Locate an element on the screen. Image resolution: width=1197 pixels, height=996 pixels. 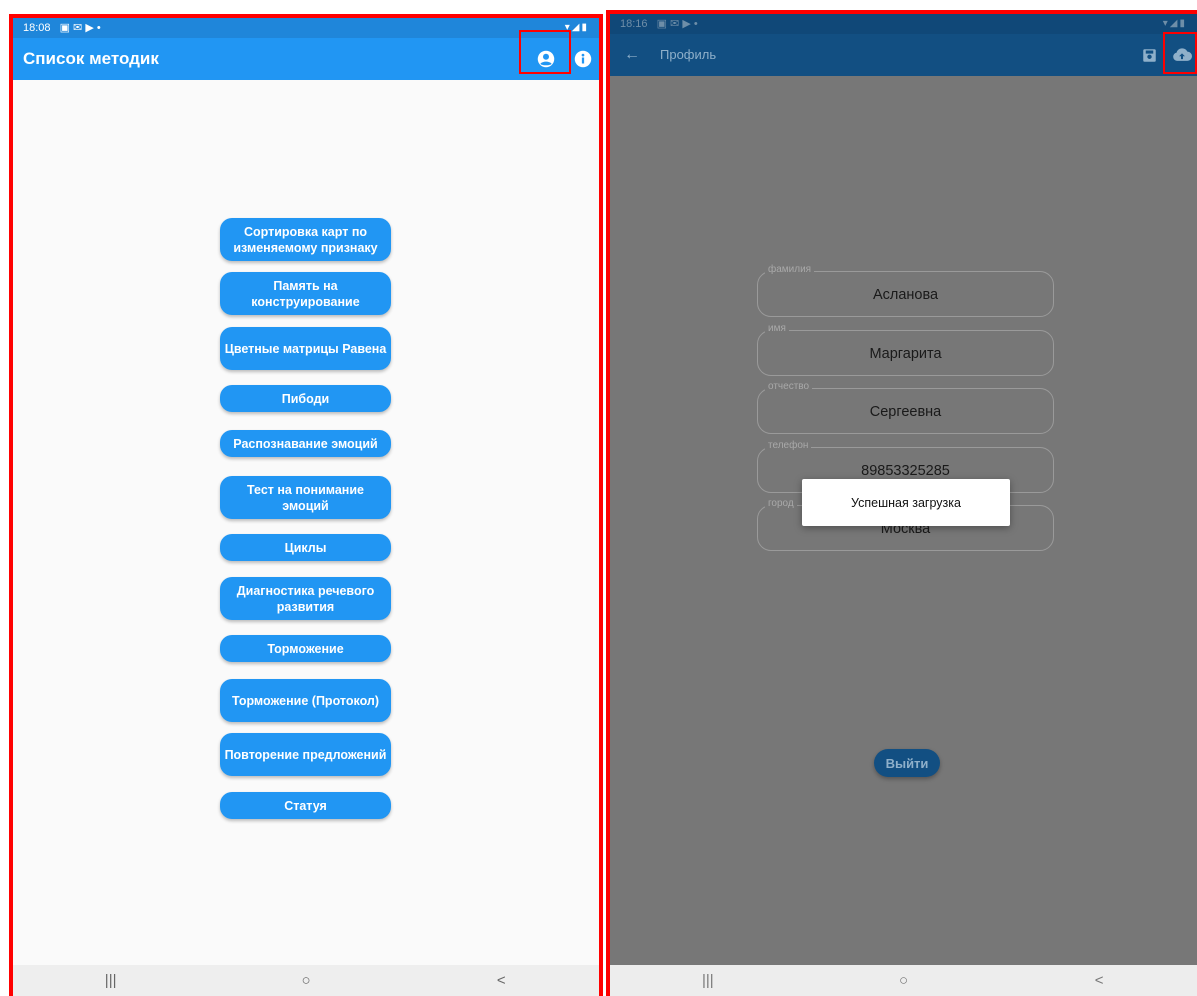
page-title: Профиль is located at coordinates (688, 54).